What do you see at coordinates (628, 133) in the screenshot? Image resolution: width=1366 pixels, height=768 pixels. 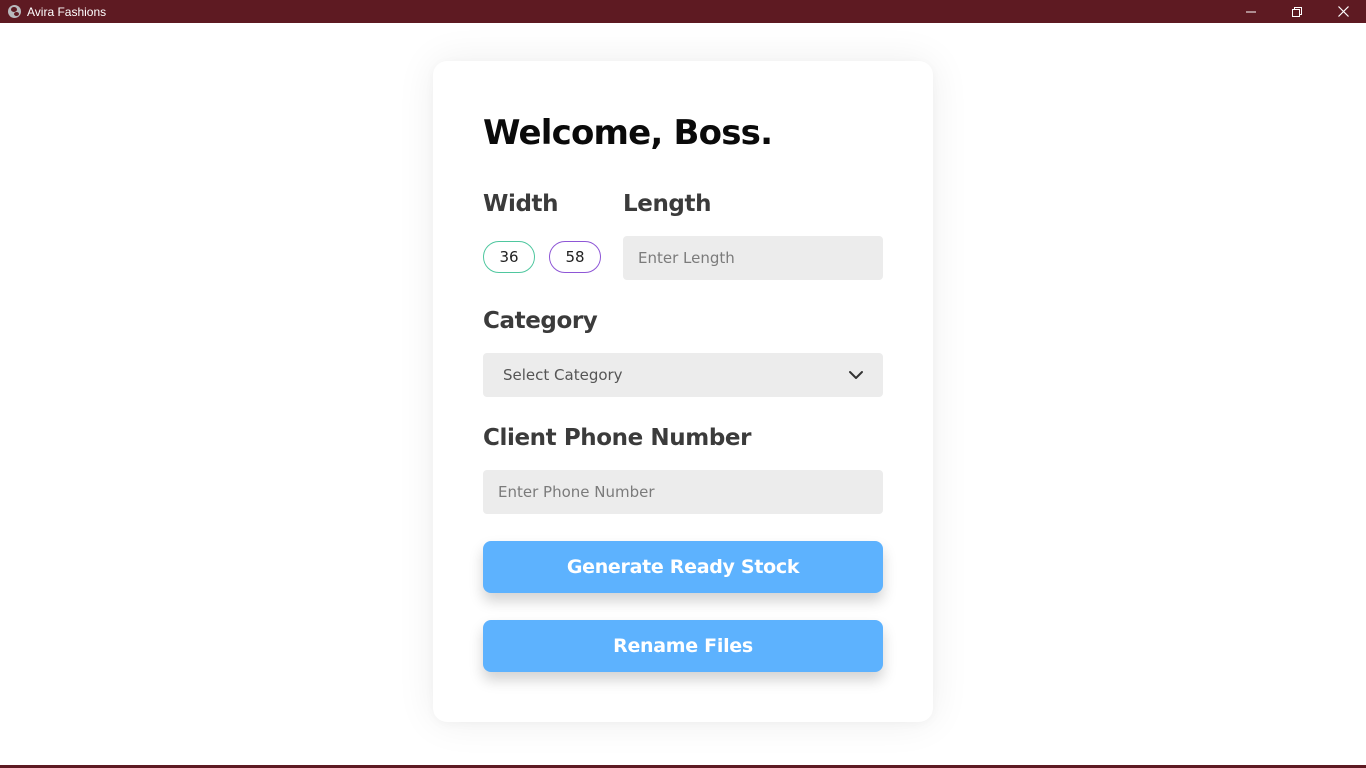 I see `page-title: Welcome, Boss.` at bounding box center [628, 133].